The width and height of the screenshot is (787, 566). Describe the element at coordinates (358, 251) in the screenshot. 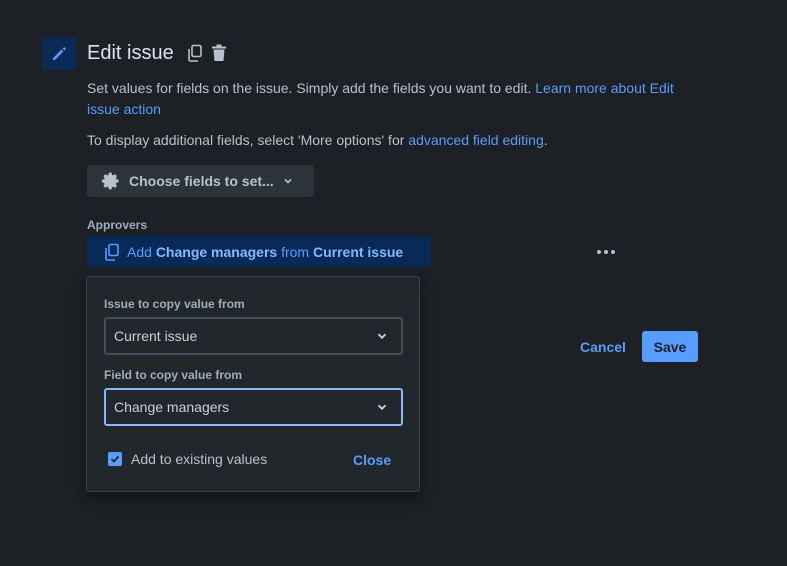

I see `pill-source: Current issue` at that location.